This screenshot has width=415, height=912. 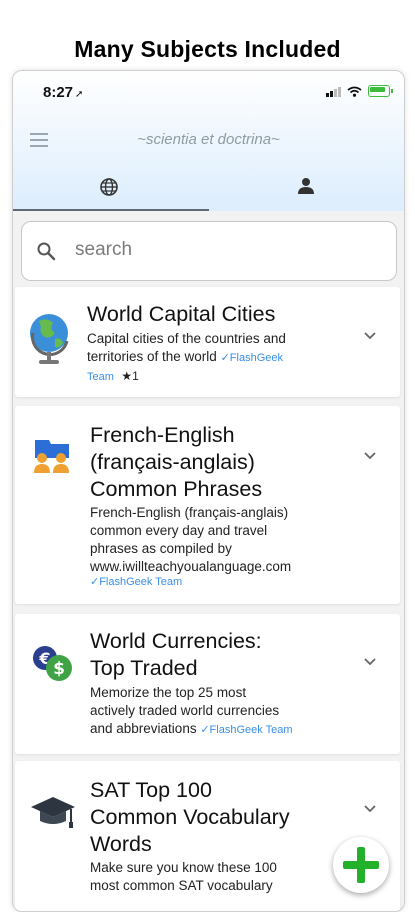 I want to click on app-bar: 8:27 ➚ ~scientia et doctrina~, so click(x=208, y=141).